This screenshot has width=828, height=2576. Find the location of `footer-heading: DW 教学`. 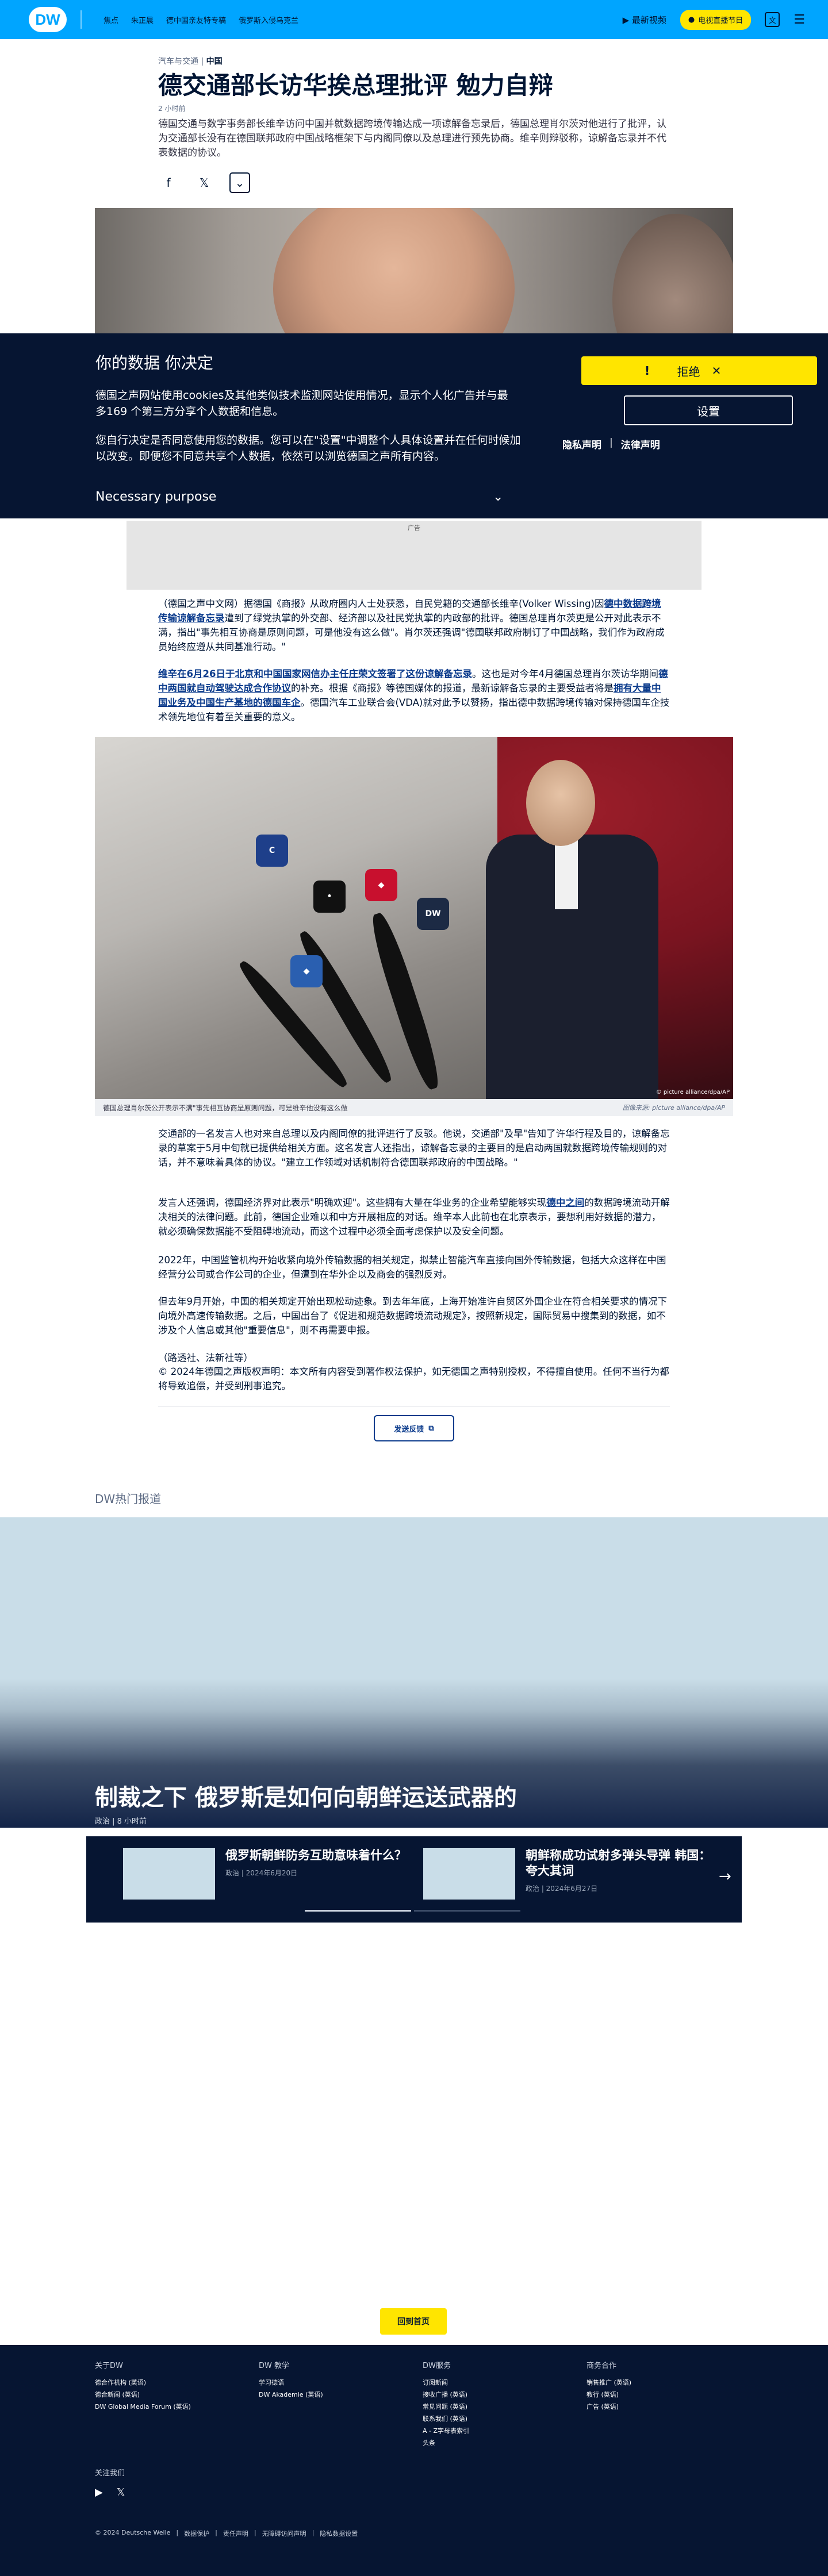

footer-heading: DW 教学 is located at coordinates (274, 2366).